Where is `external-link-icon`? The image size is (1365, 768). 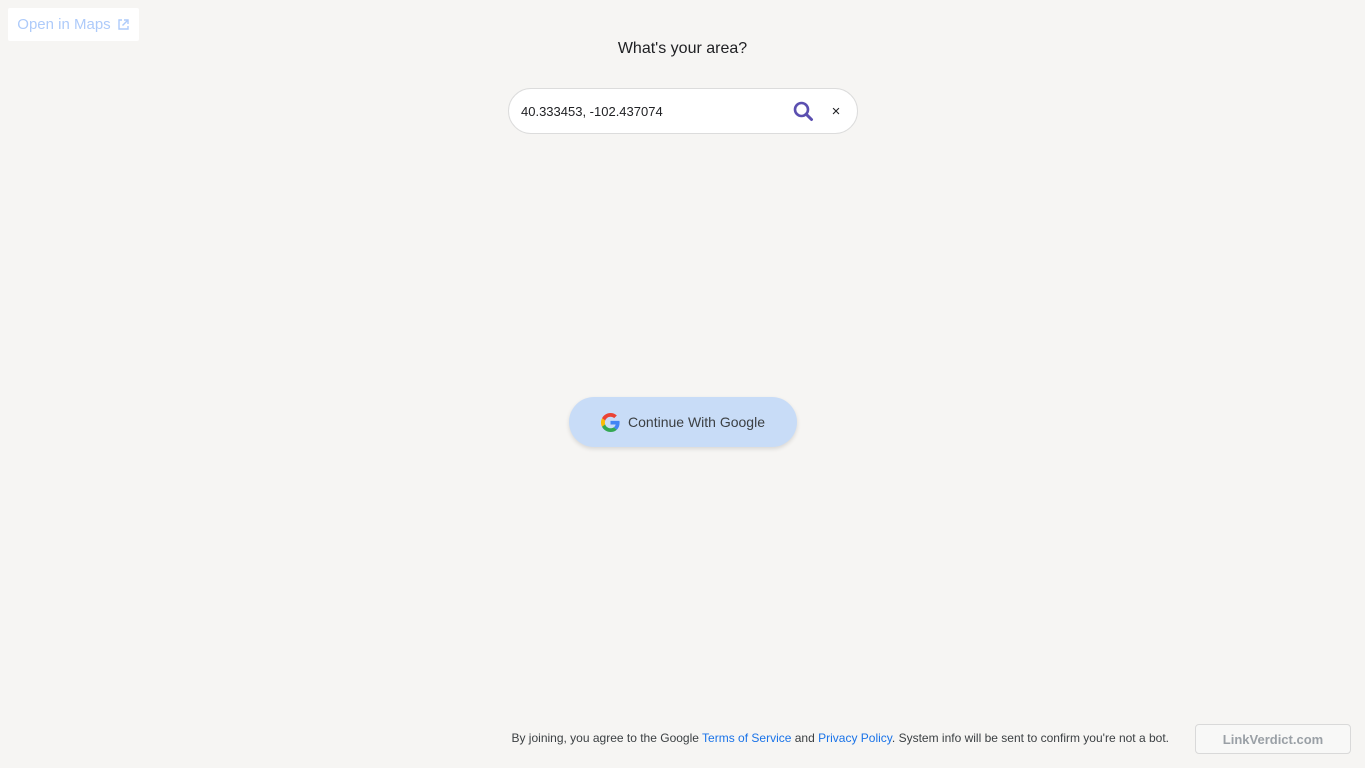 external-link-icon is located at coordinates (123, 24).